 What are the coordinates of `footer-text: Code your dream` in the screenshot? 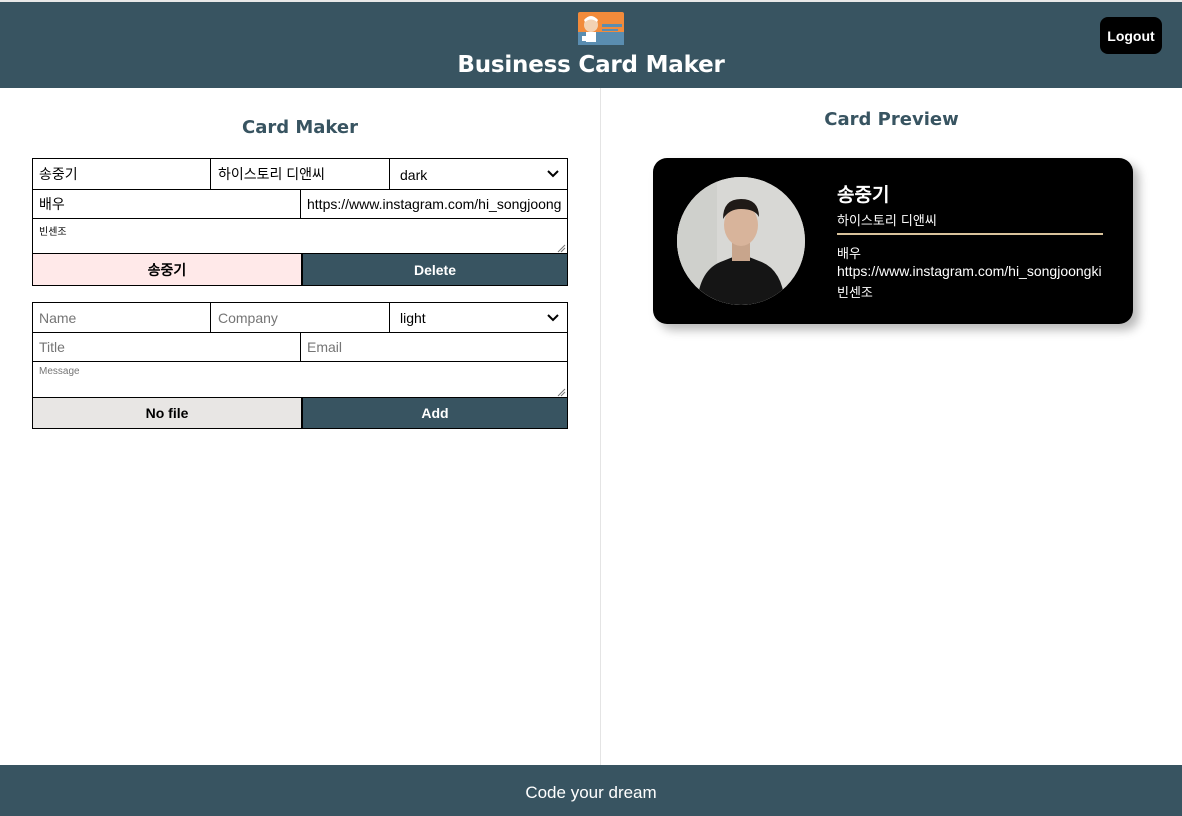 It's located at (591, 792).